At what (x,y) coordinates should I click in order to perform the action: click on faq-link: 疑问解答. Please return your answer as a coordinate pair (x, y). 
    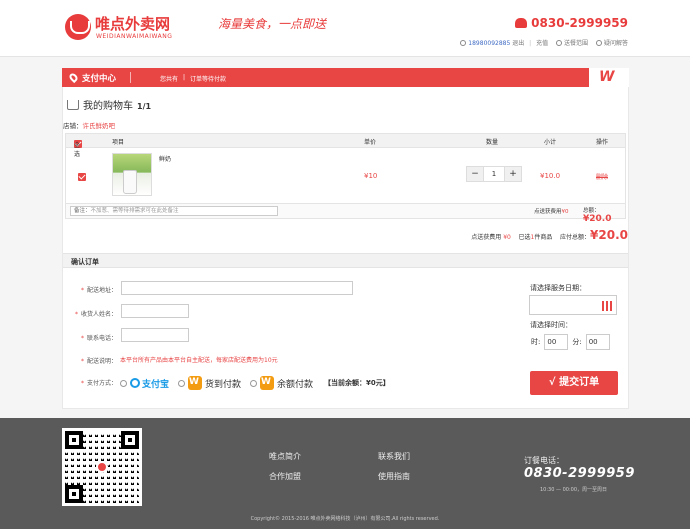
    Looking at the image, I should click on (616, 43).